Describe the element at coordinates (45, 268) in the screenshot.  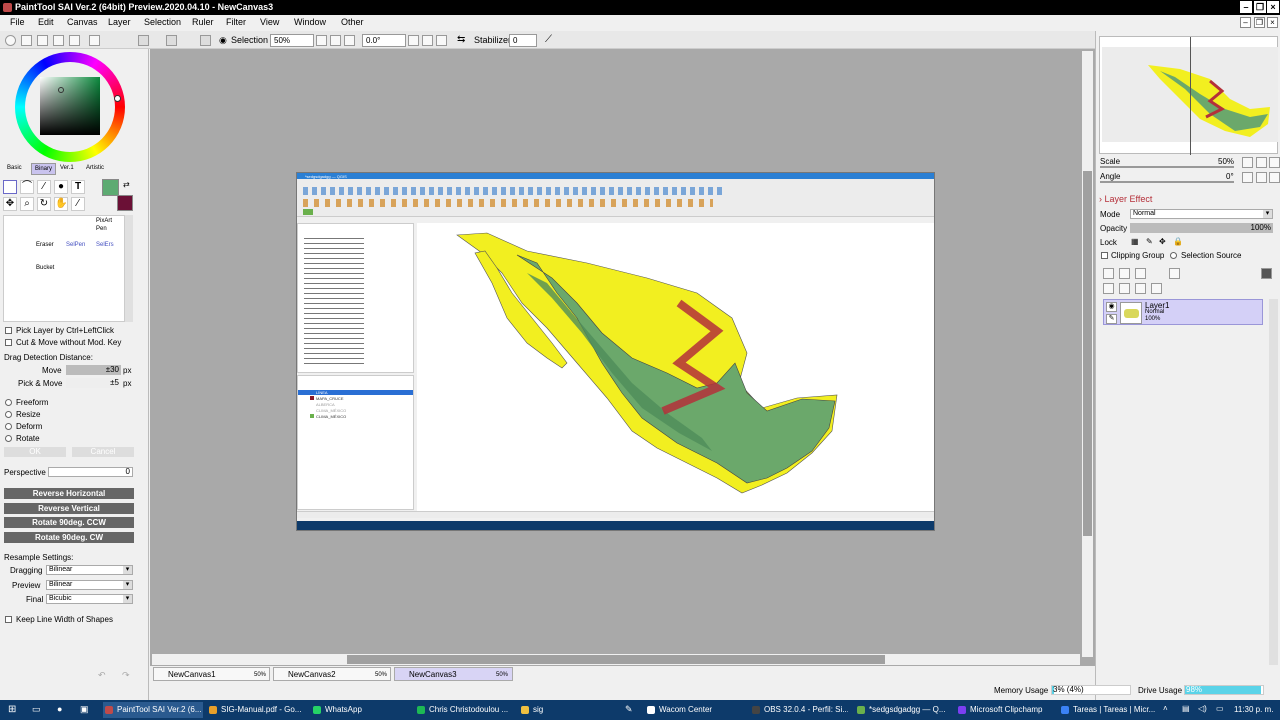
I see `brush-bucket: Bucket` at that location.